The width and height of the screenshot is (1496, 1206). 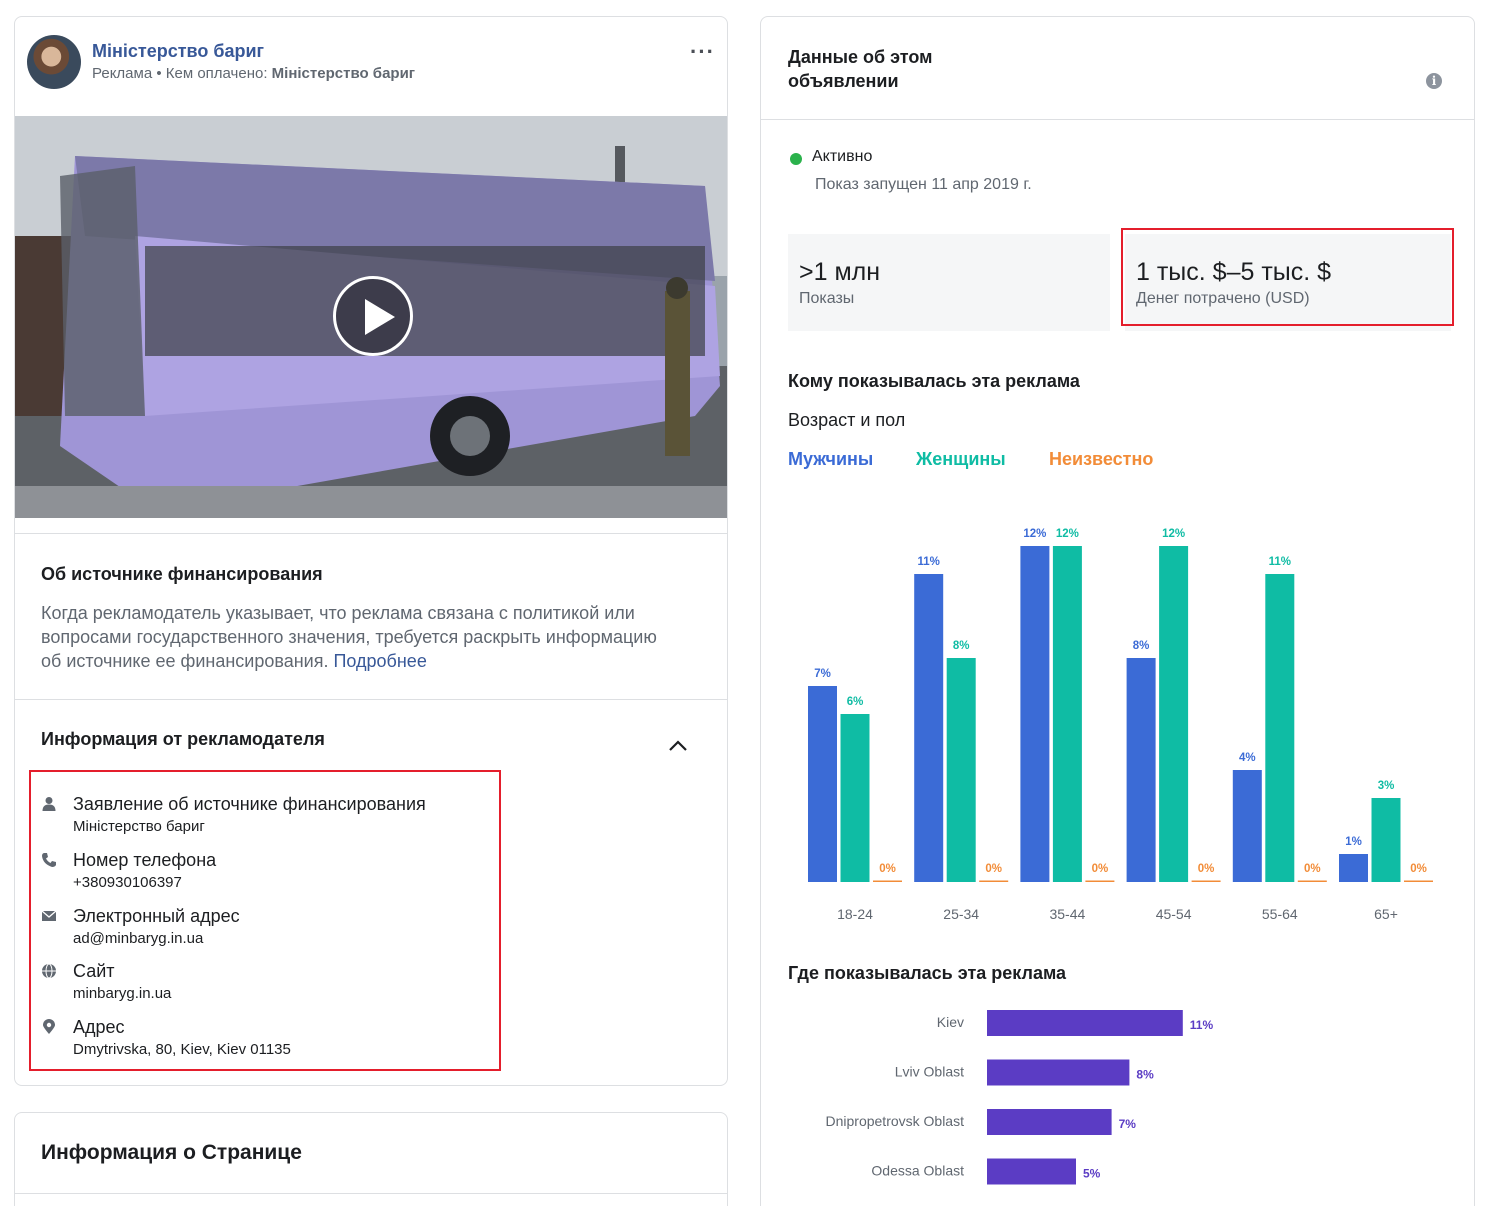 I want to click on page-info-title: Информация о Странице, so click(x=171, y=1152).